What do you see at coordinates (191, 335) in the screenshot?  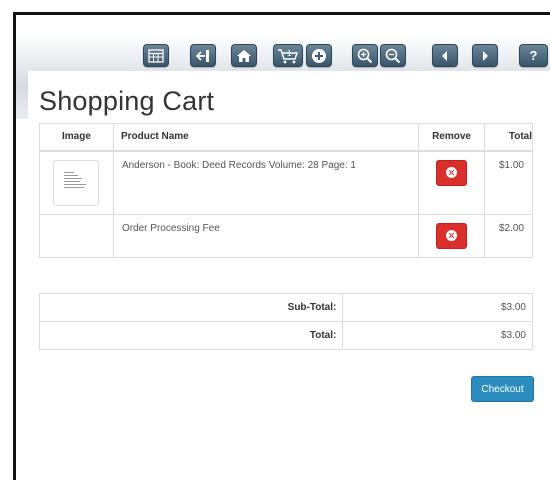 I see `total-label: Total:` at bounding box center [191, 335].